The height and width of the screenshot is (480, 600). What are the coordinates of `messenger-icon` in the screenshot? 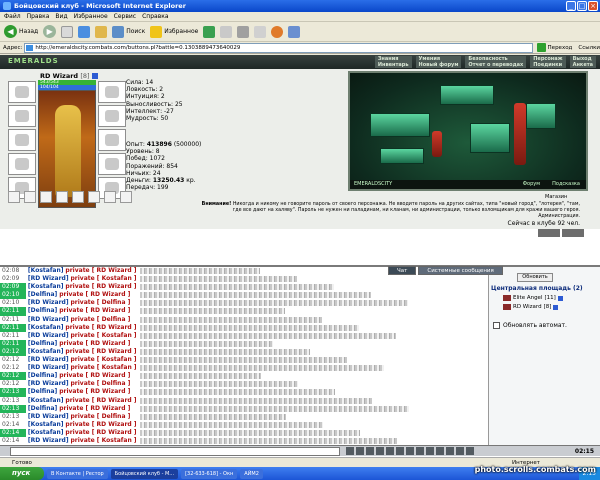 It's located at (277, 31).